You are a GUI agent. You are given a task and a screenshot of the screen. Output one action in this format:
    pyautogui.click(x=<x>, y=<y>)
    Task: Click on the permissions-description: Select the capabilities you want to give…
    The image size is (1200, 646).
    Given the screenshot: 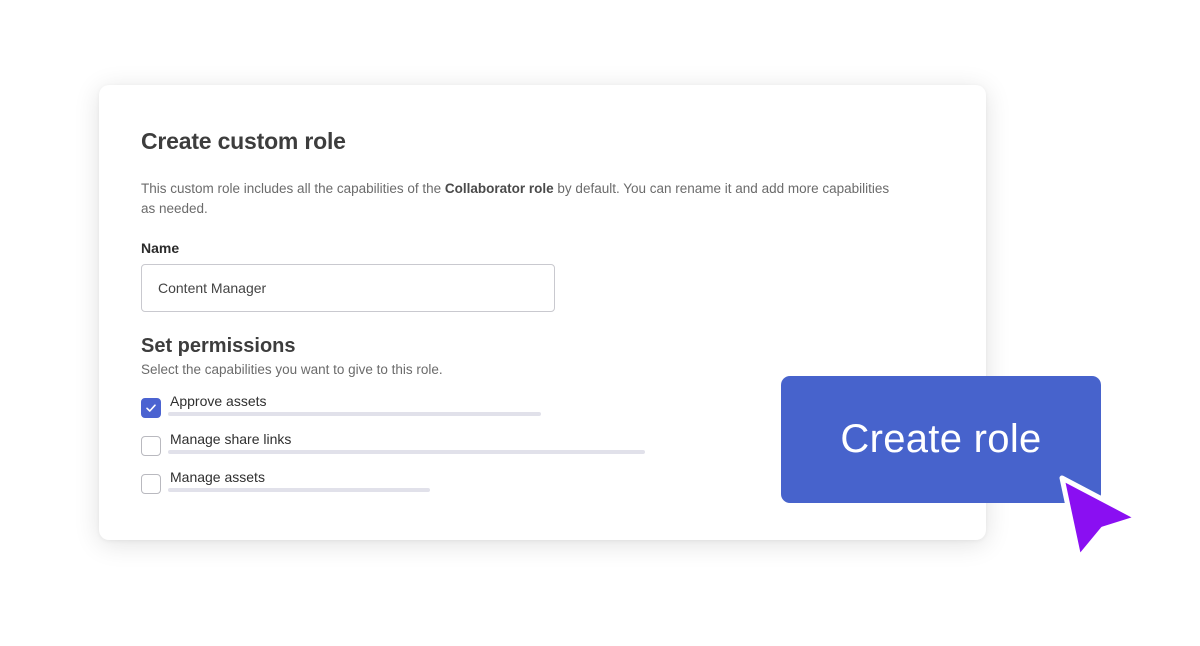 What is the action you would take?
    pyautogui.click(x=292, y=369)
    